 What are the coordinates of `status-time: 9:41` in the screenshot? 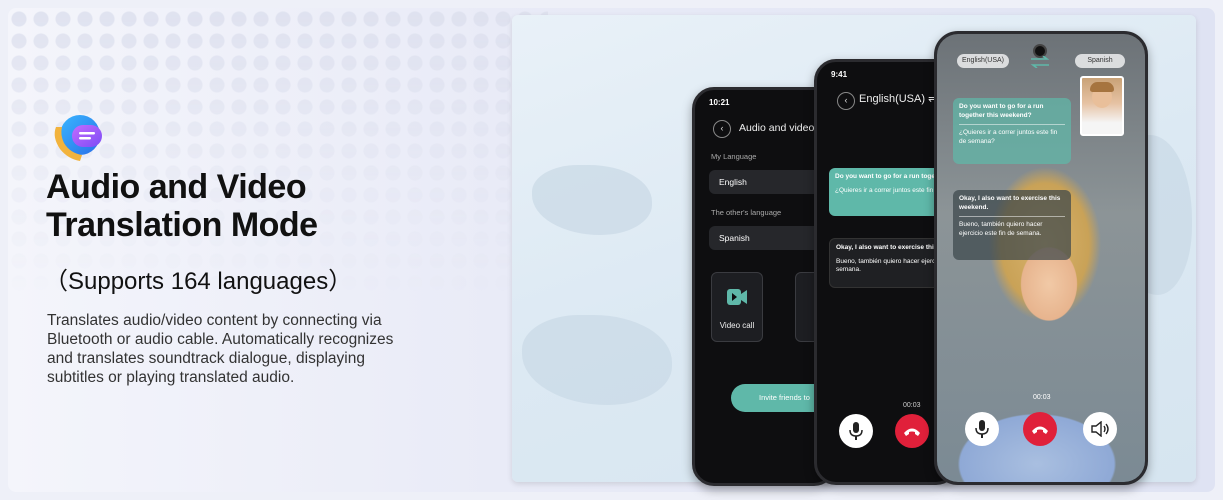 It's located at (839, 74).